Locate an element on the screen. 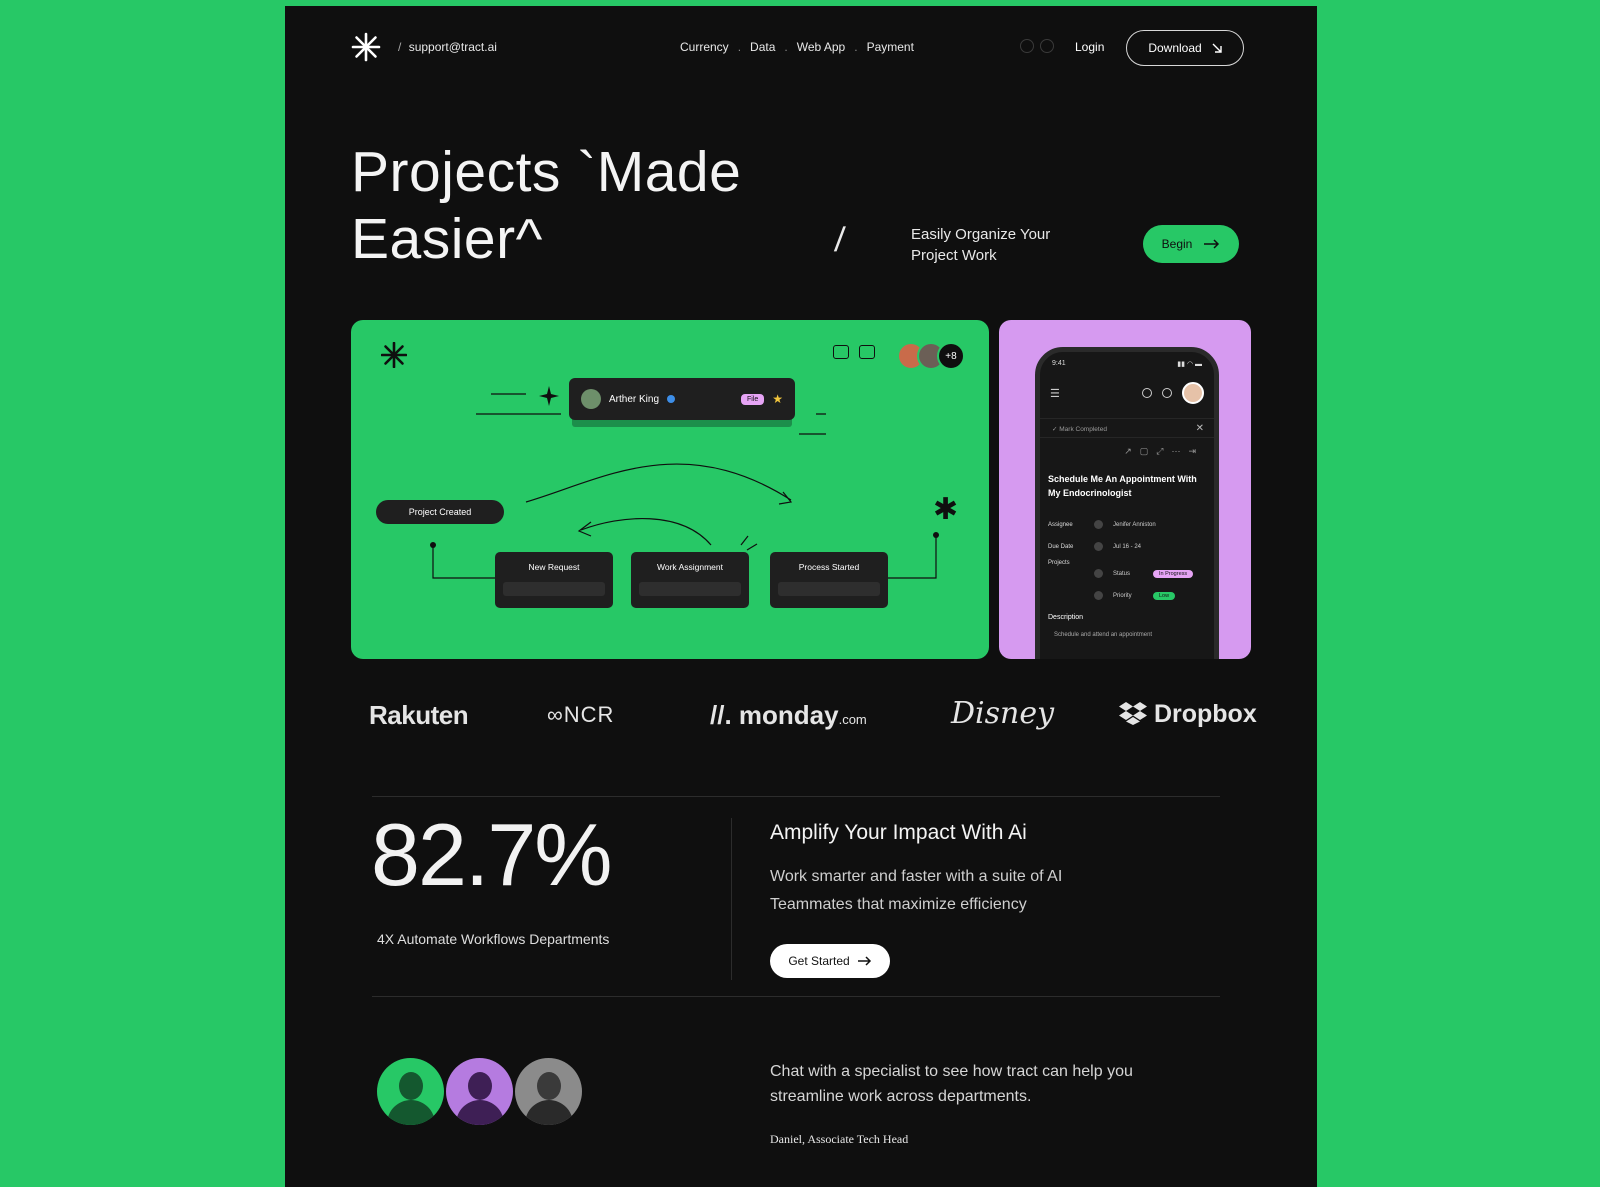 The height and width of the screenshot is (1187, 1600). file-tag: File is located at coordinates (752, 399).